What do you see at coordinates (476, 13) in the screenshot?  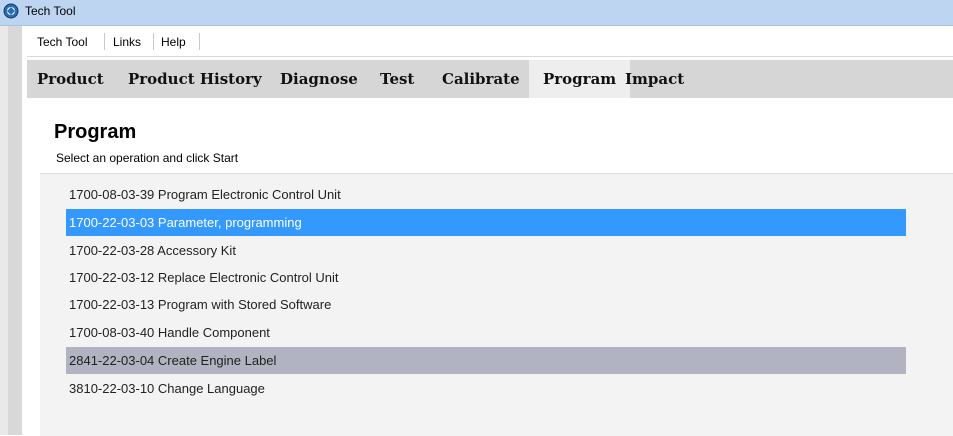 I see `window-titlebar: Tech Tool` at bounding box center [476, 13].